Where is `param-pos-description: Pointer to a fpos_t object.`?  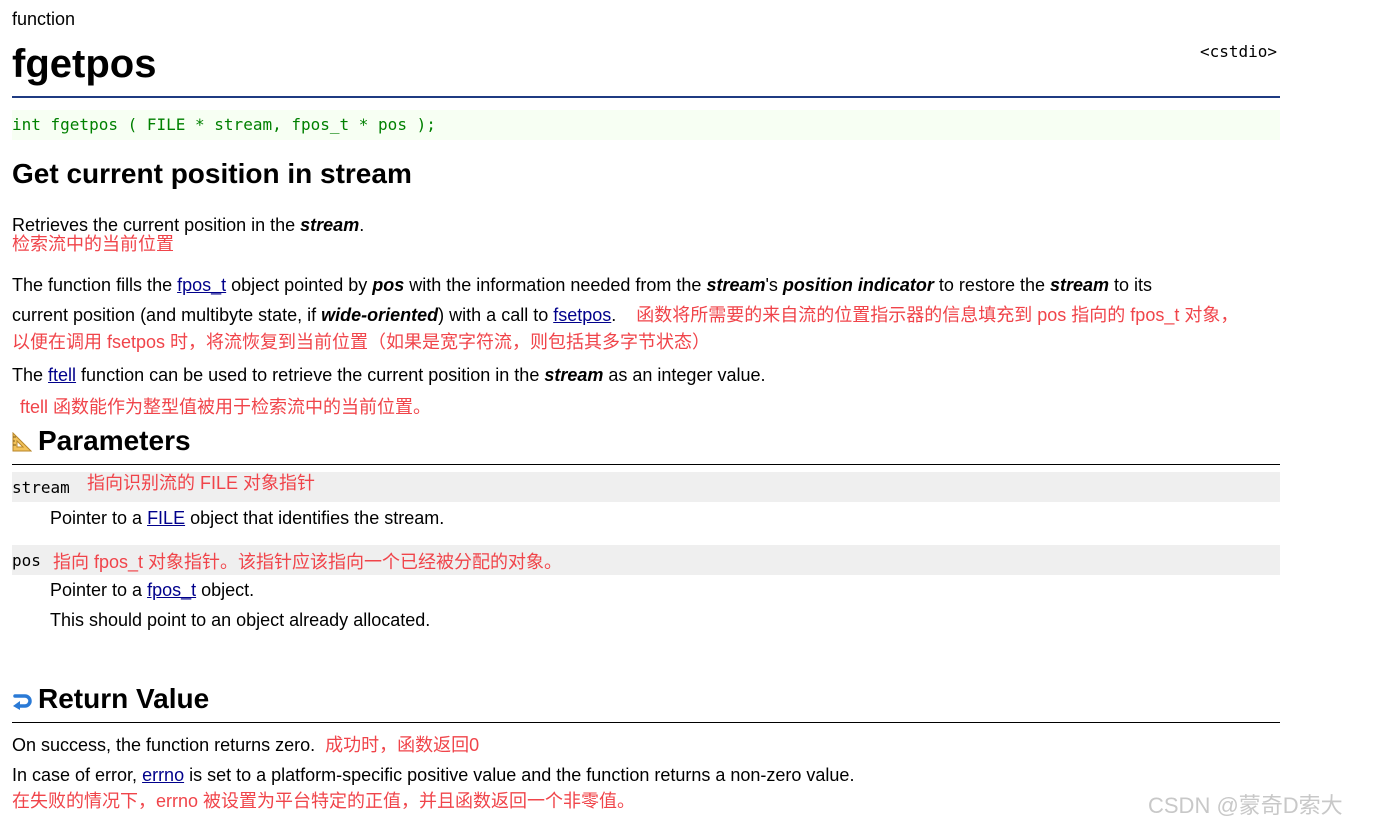 param-pos-description: Pointer to a fpos_t object. is located at coordinates (152, 590).